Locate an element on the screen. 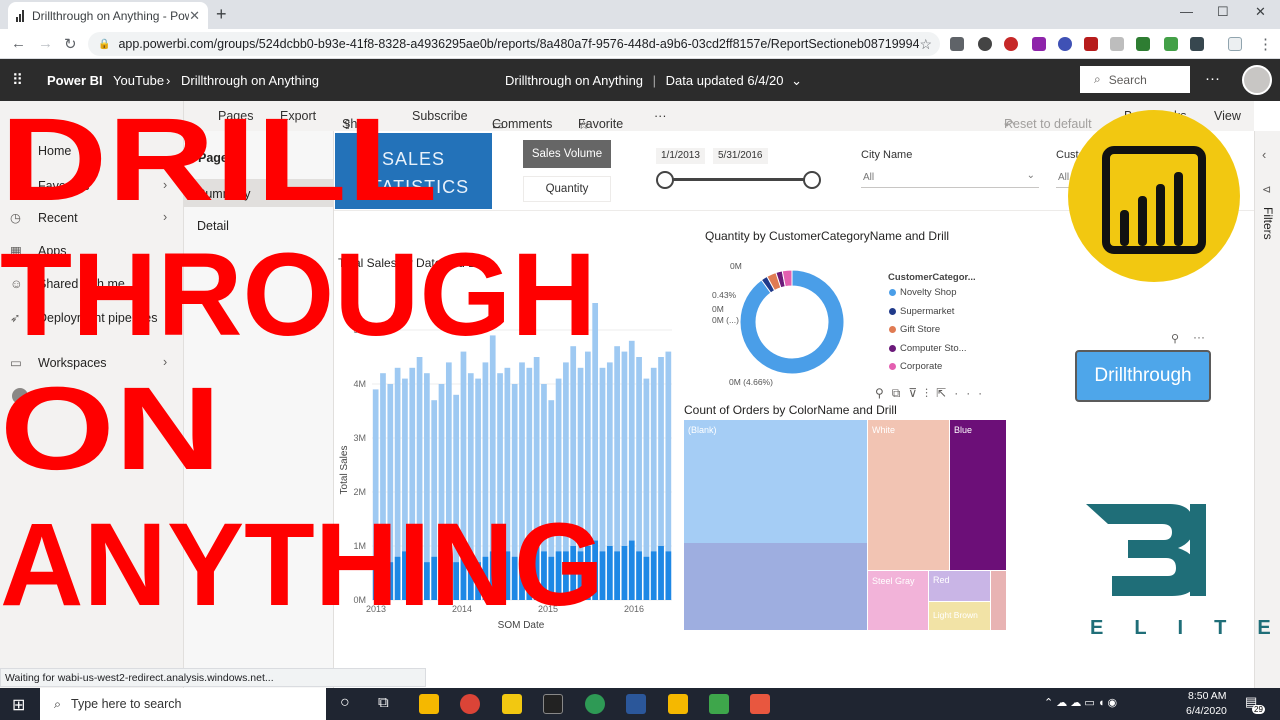 The height and width of the screenshot is (720, 1280). y-tick-label: 3M is located at coordinates (359, 438).